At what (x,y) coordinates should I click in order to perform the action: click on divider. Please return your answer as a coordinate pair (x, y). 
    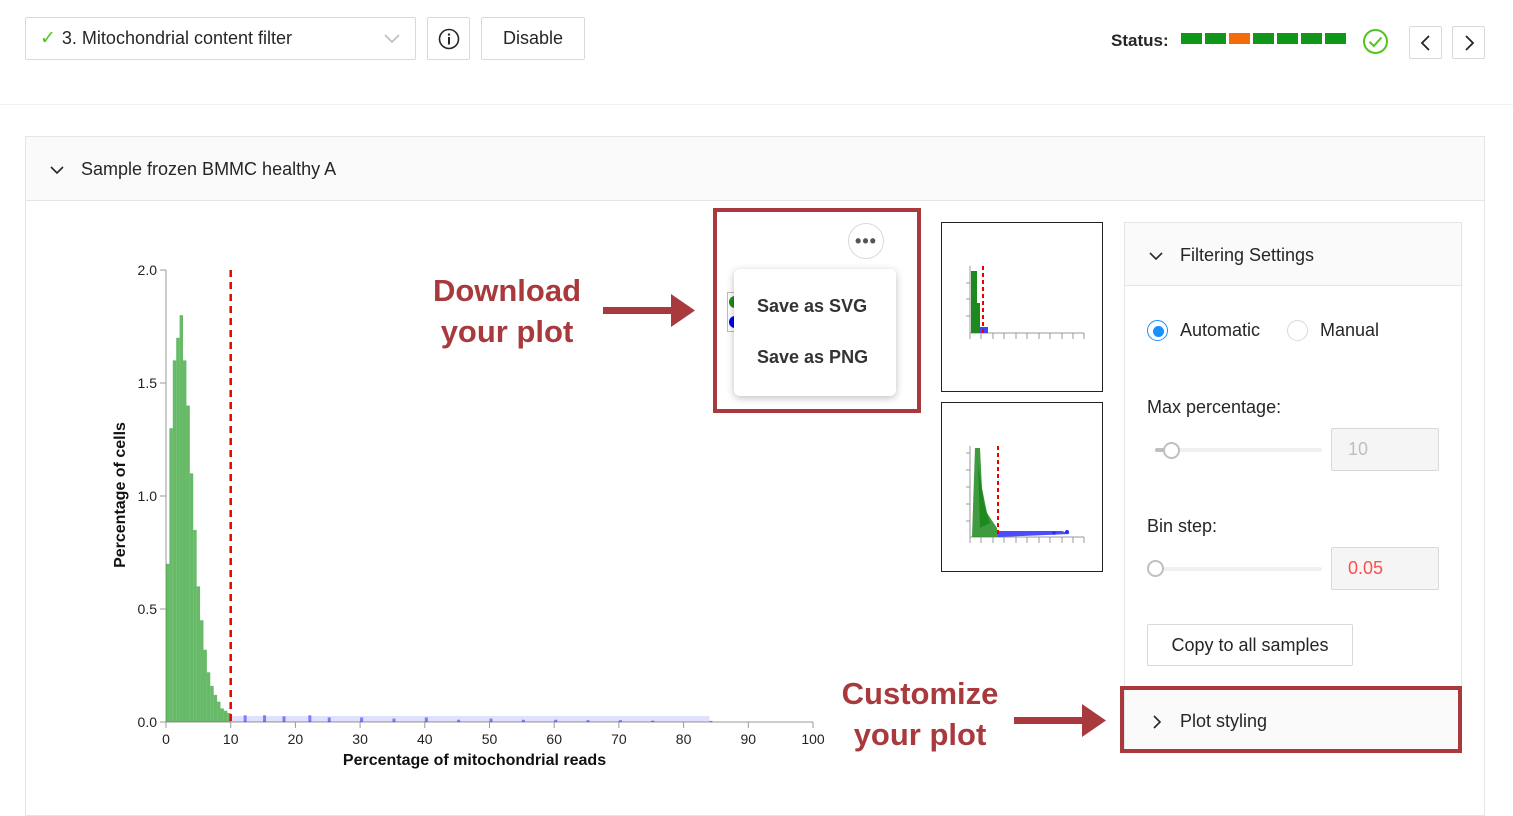
    Looking at the image, I should click on (756, 104).